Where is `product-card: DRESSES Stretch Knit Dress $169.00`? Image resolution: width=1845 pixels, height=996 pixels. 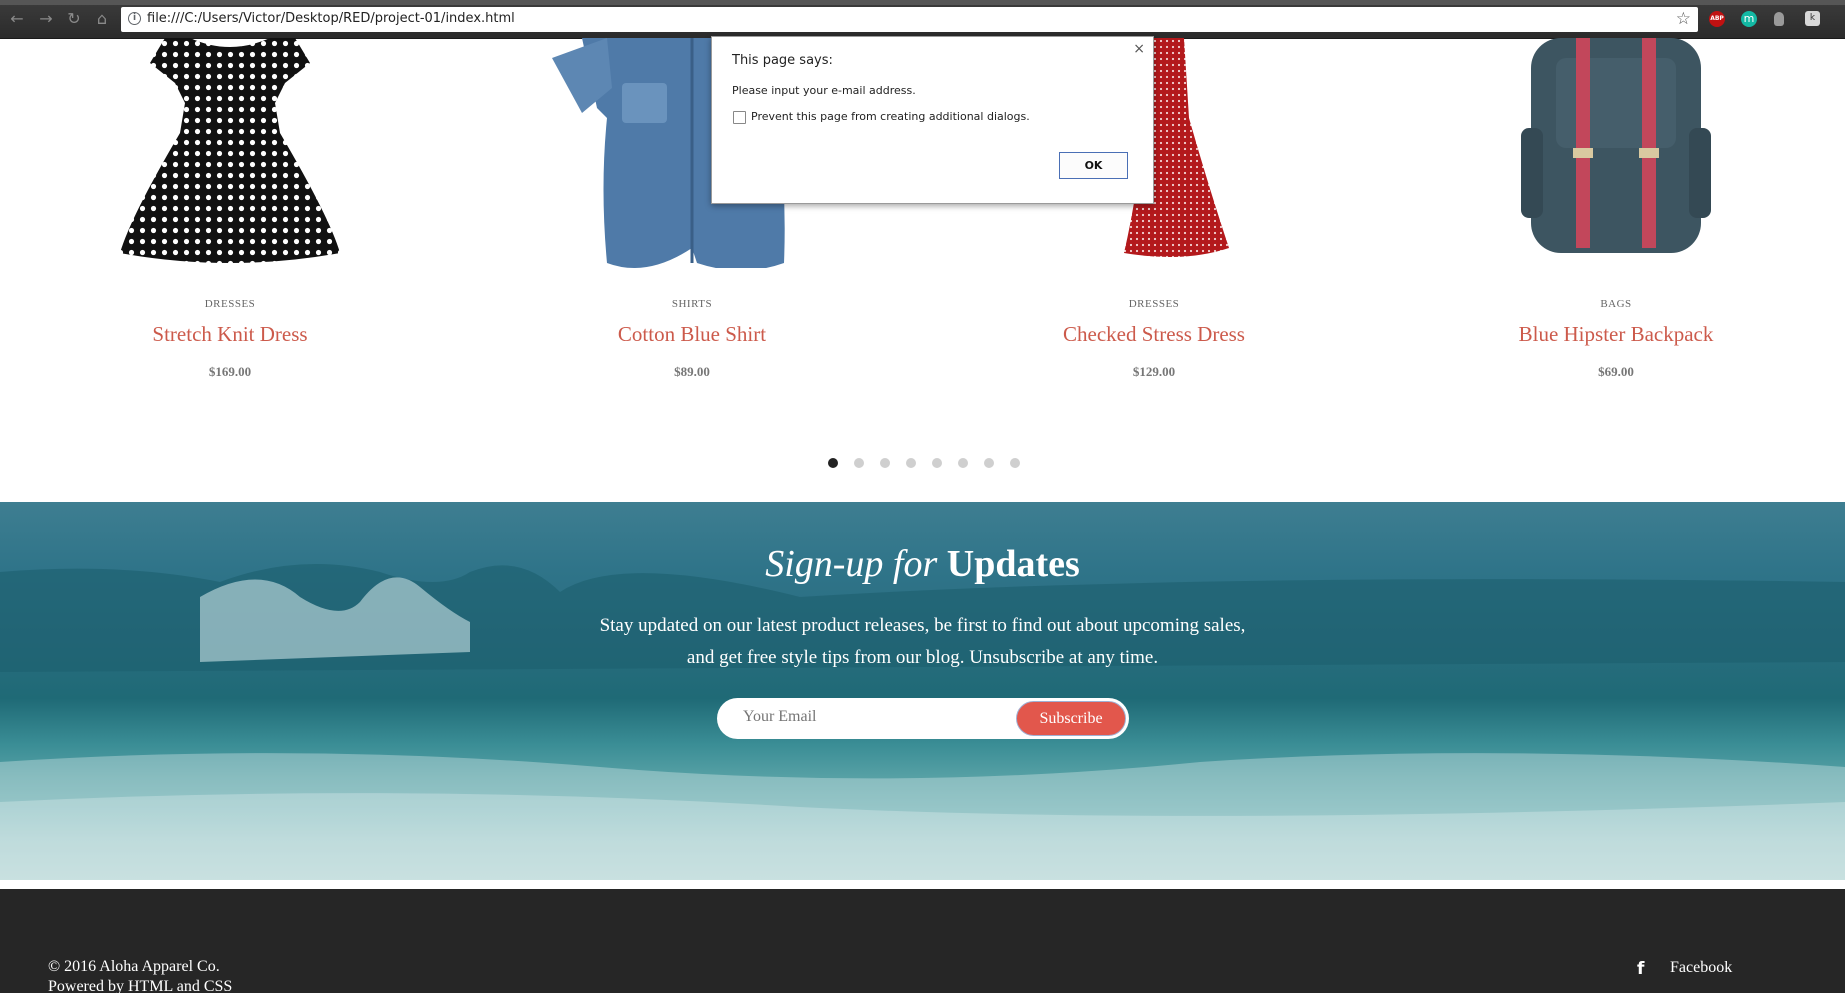
product-card: DRESSES Stretch Knit Dress $169.00 is located at coordinates (230, 213).